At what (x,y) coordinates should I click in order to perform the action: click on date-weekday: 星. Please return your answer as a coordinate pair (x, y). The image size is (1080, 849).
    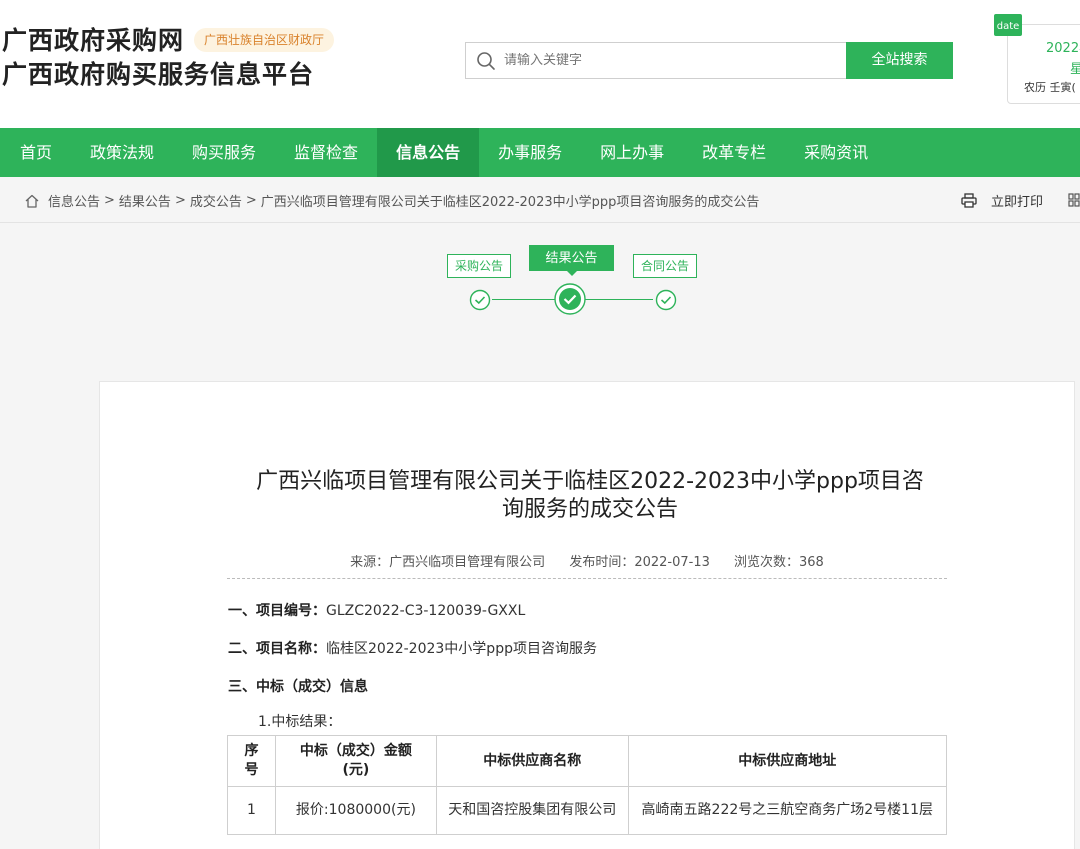
    Looking at the image, I should click on (1075, 67).